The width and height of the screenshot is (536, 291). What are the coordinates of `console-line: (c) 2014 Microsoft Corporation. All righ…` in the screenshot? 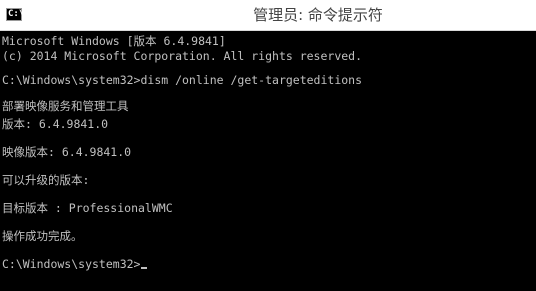 It's located at (182, 56).